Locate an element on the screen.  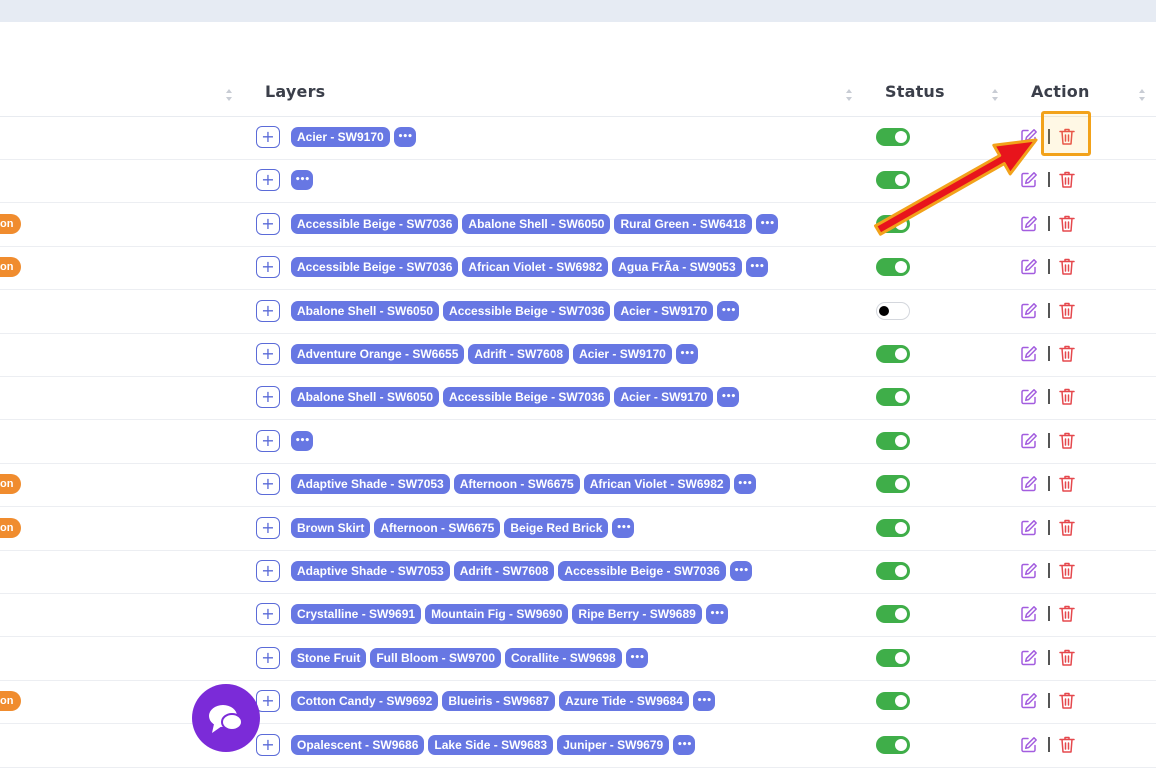
arrow-icon is located at coordinates (956, 187).